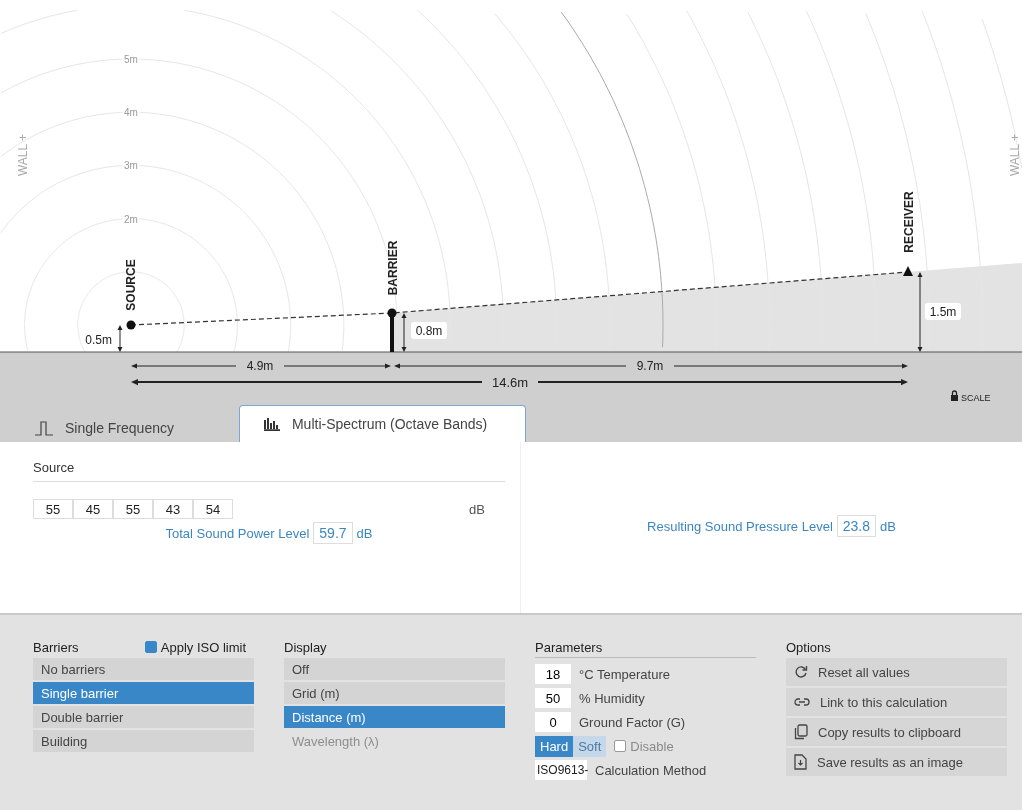  What do you see at coordinates (143, 741) in the screenshot?
I see `barrier-option: Building` at bounding box center [143, 741].